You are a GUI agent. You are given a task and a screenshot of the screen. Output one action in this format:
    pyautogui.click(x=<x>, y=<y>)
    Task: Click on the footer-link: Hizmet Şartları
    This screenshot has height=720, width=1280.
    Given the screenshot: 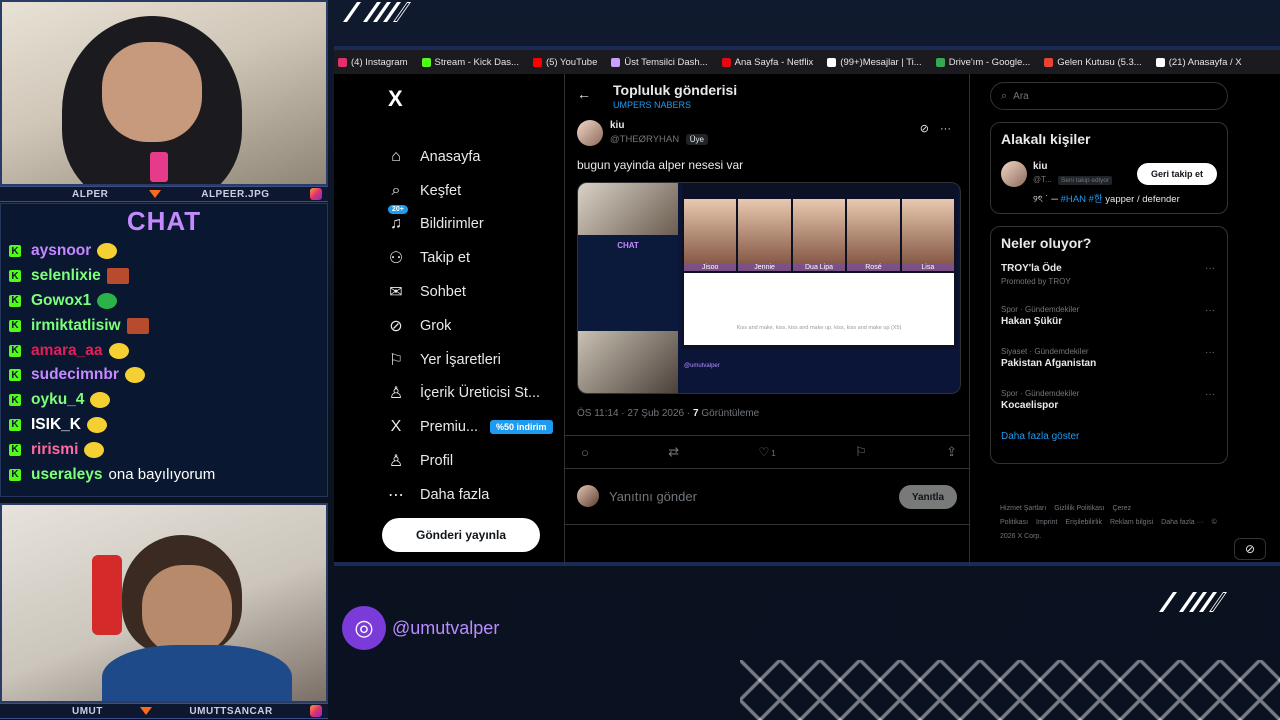 What is the action you would take?
    pyautogui.click(x=1023, y=508)
    